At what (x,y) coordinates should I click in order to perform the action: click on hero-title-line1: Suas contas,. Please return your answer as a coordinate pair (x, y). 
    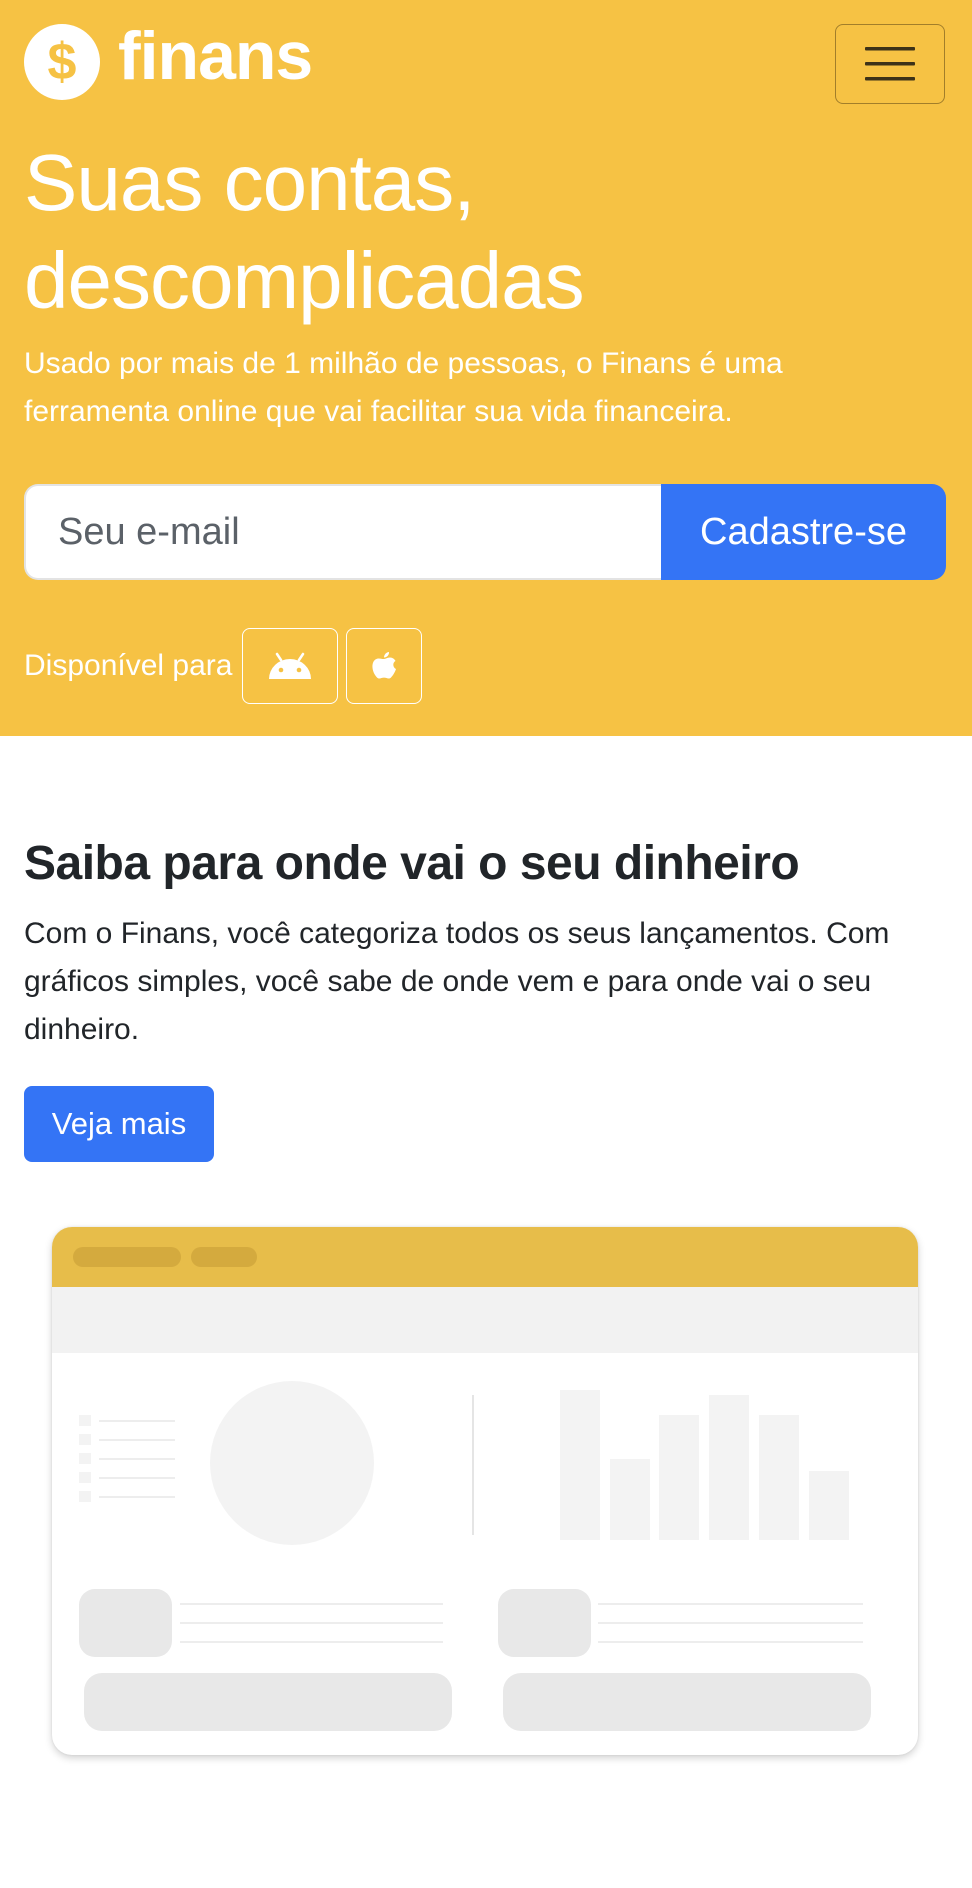
    Looking at the image, I should click on (249, 182).